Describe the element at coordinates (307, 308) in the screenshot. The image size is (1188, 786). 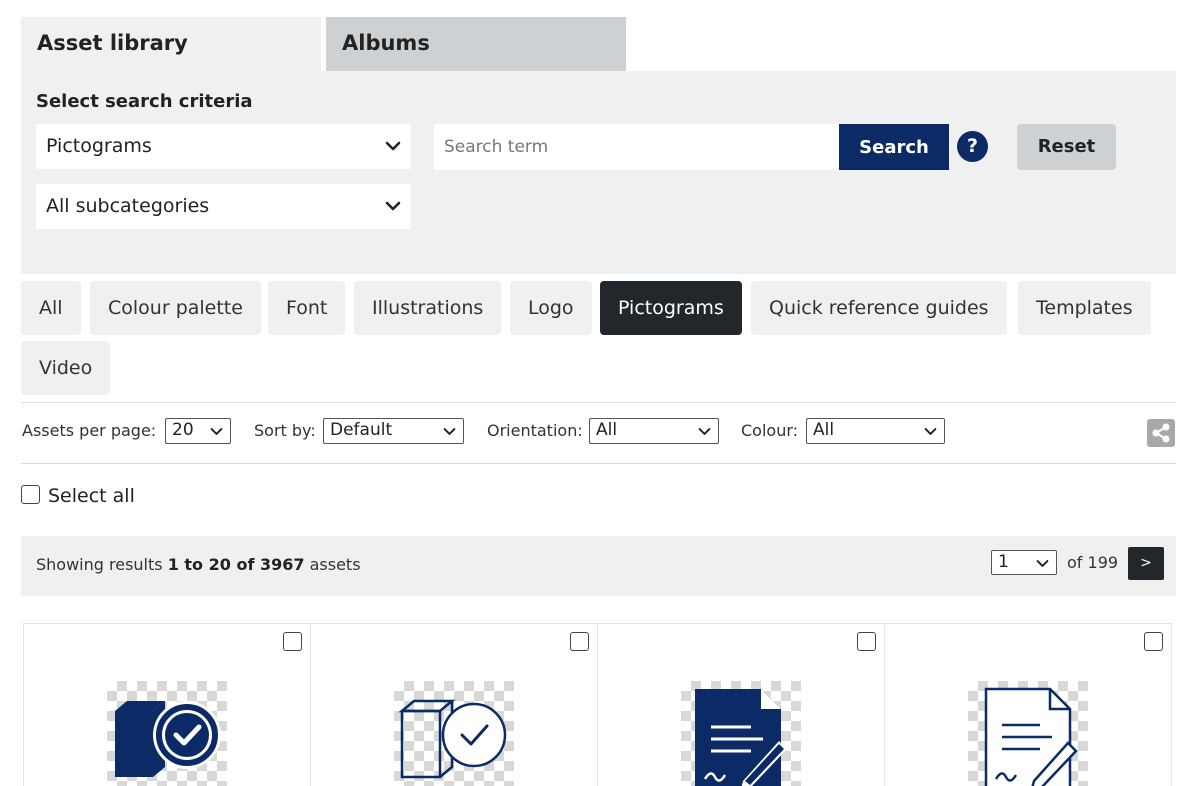
I see `category-font: Font` at that location.